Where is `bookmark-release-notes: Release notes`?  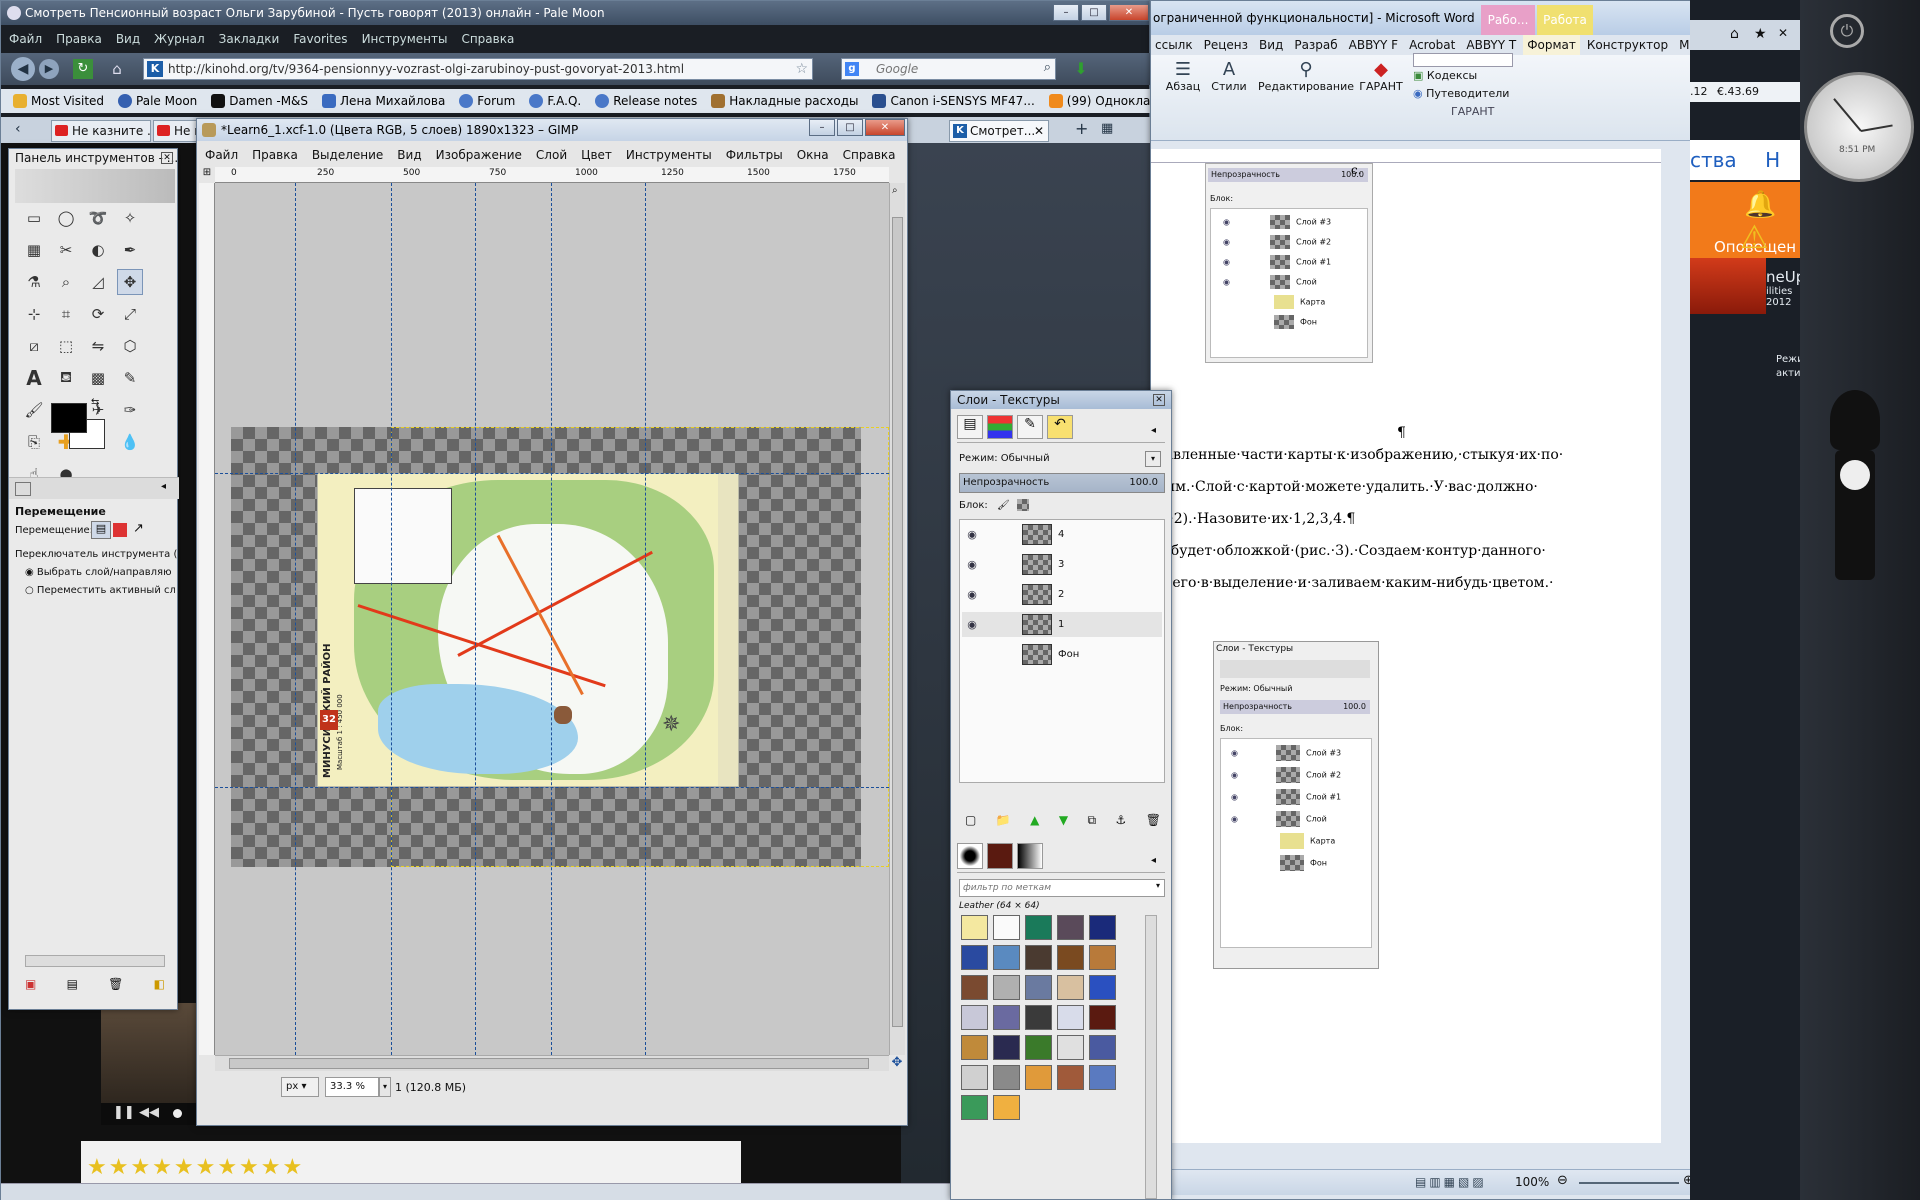
bookmark-release-notes: Release notes is located at coordinates (646, 101).